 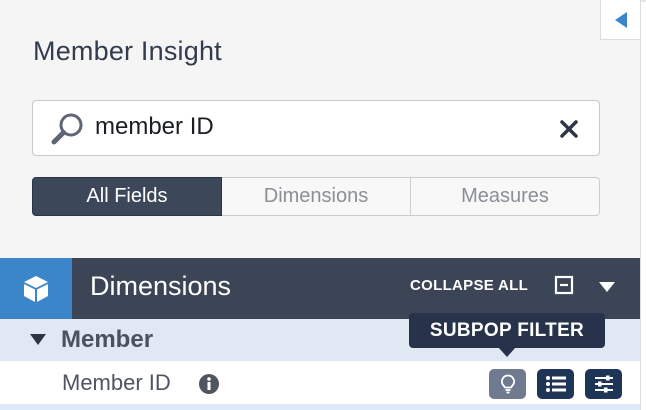 What do you see at coordinates (320, 407) in the screenshot?
I see `next-row-strip` at bounding box center [320, 407].